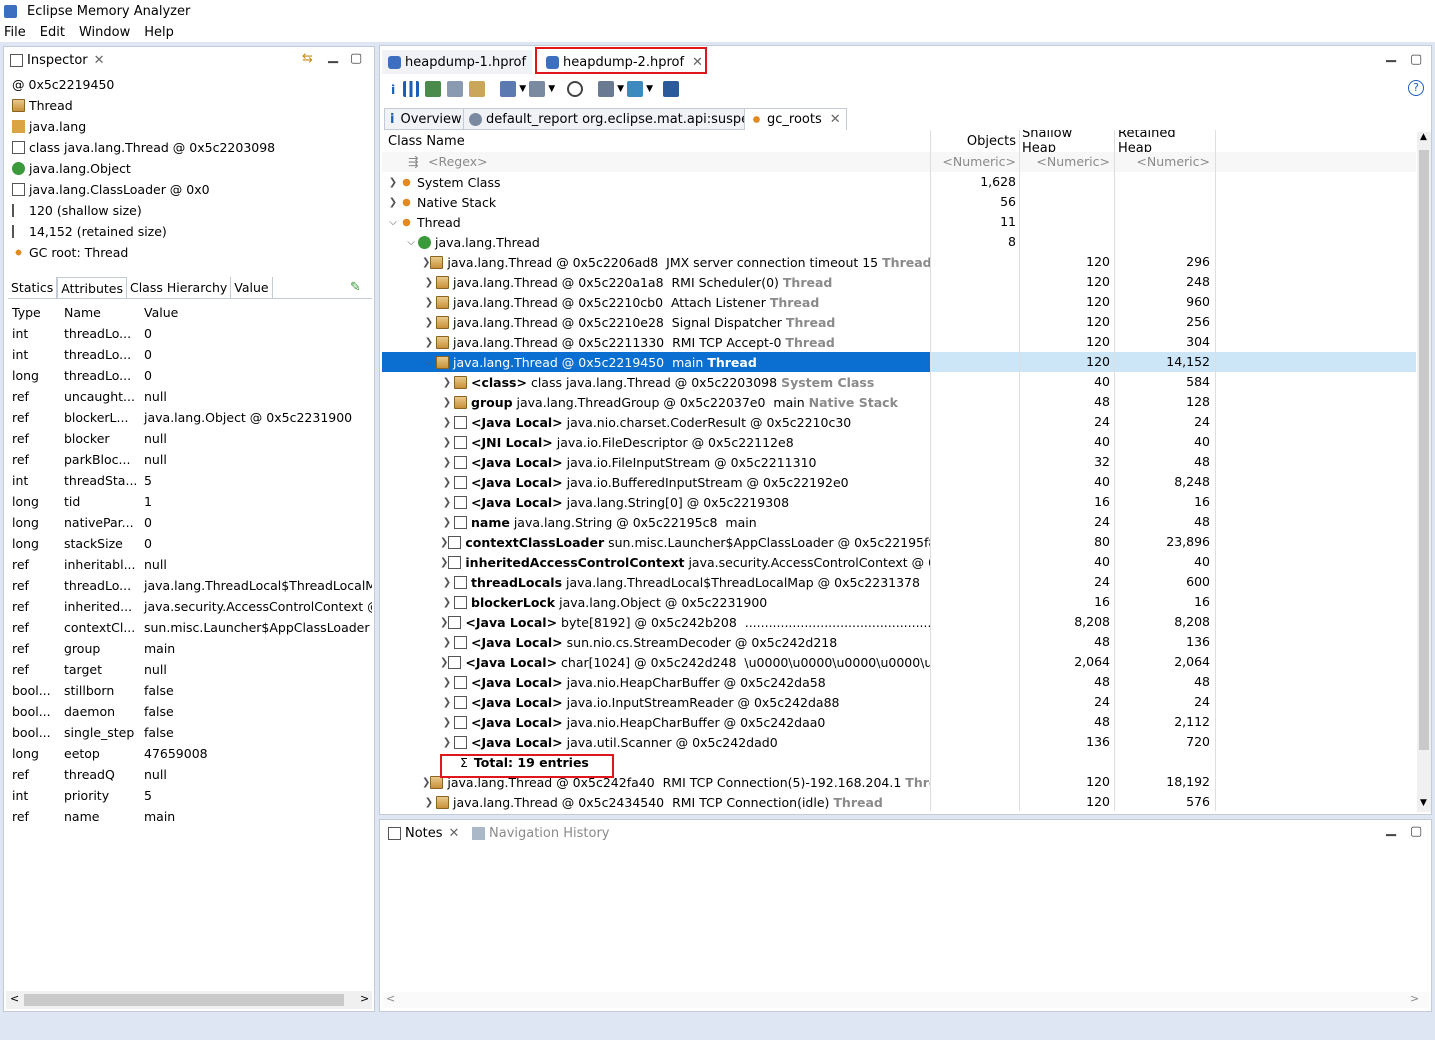  What do you see at coordinates (1066, 143) in the screenshot?
I see `col-shallow-heap: Shallow Heap` at bounding box center [1066, 143].